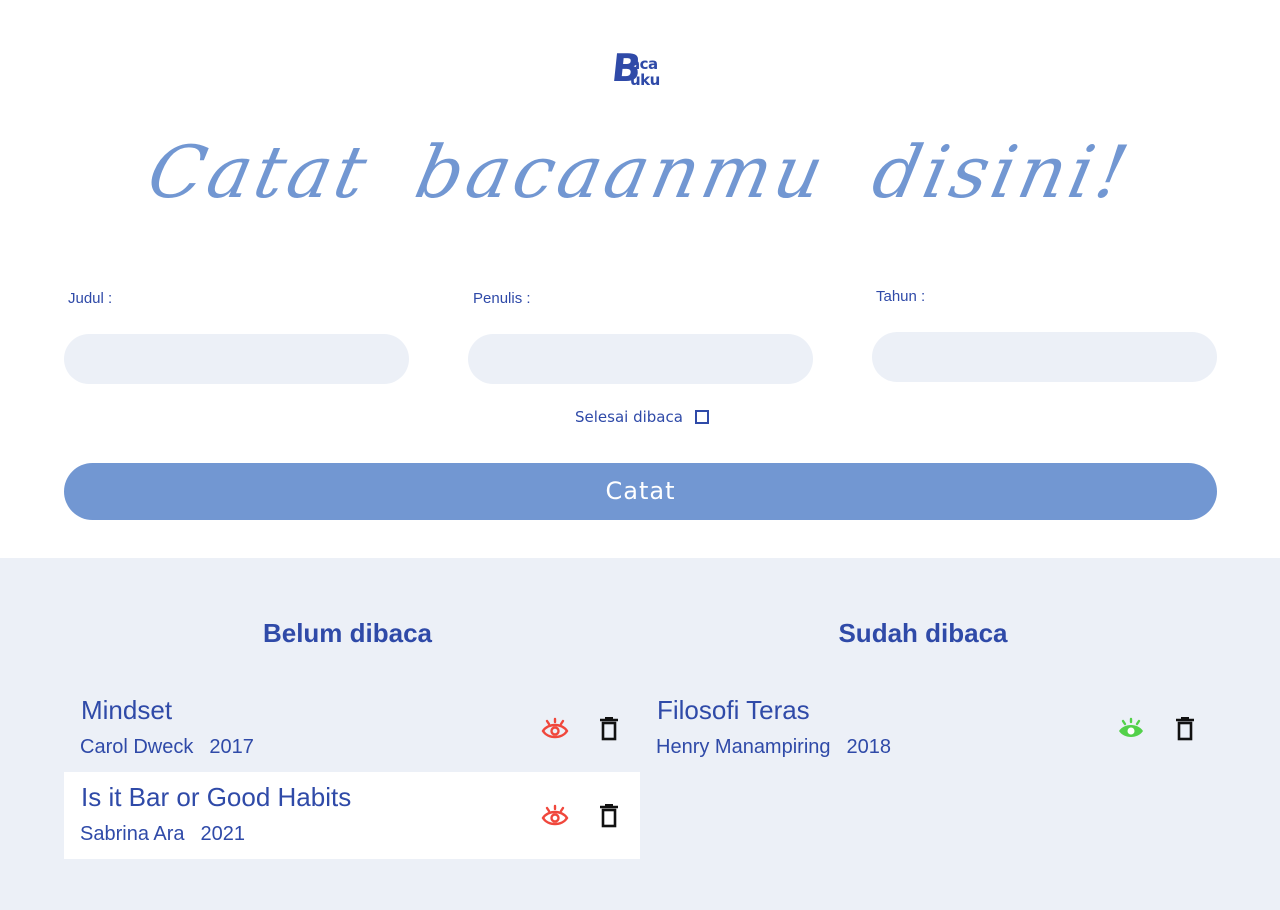 Image resolution: width=1280 pixels, height=910 pixels. Describe the element at coordinates (223, 834) in the screenshot. I see `book-year: 2021` at that location.